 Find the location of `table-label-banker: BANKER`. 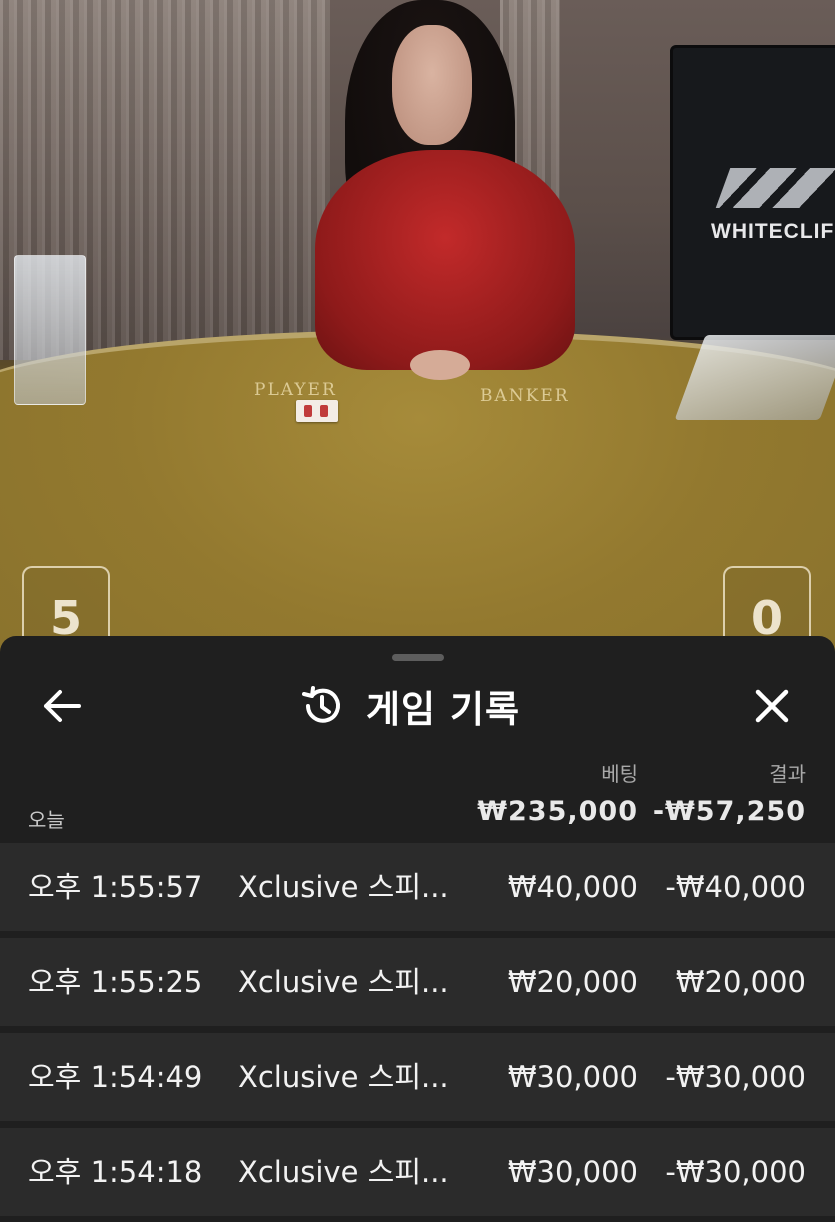

table-label-banker: BANKER is located at coordinates (525, 396).